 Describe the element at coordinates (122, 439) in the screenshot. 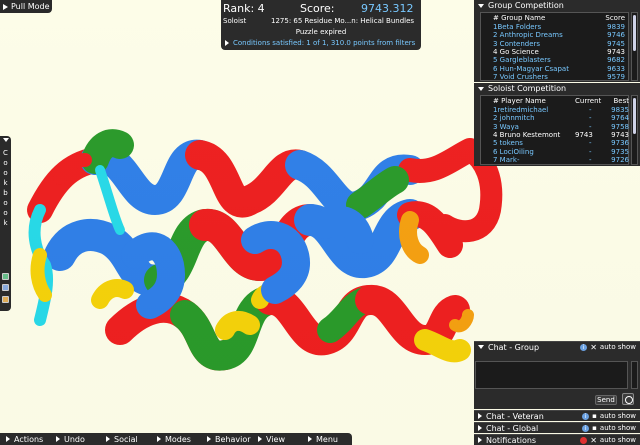

I see `menu-social: Social` at that location.